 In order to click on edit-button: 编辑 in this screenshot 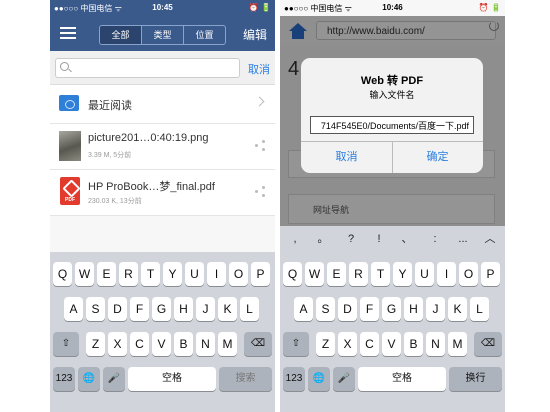, I will do `click(255, 34)`.